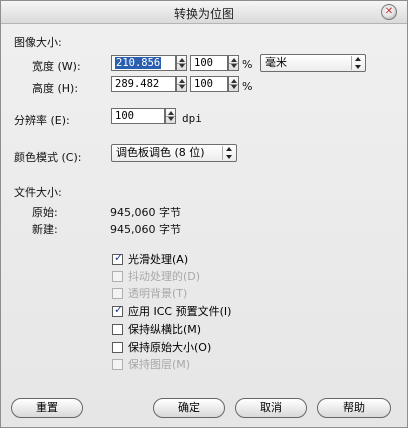 This screenshot has height=428, width=408. I want to click on apply-icc-profile-checkbox: ✓, so click(118, 310).